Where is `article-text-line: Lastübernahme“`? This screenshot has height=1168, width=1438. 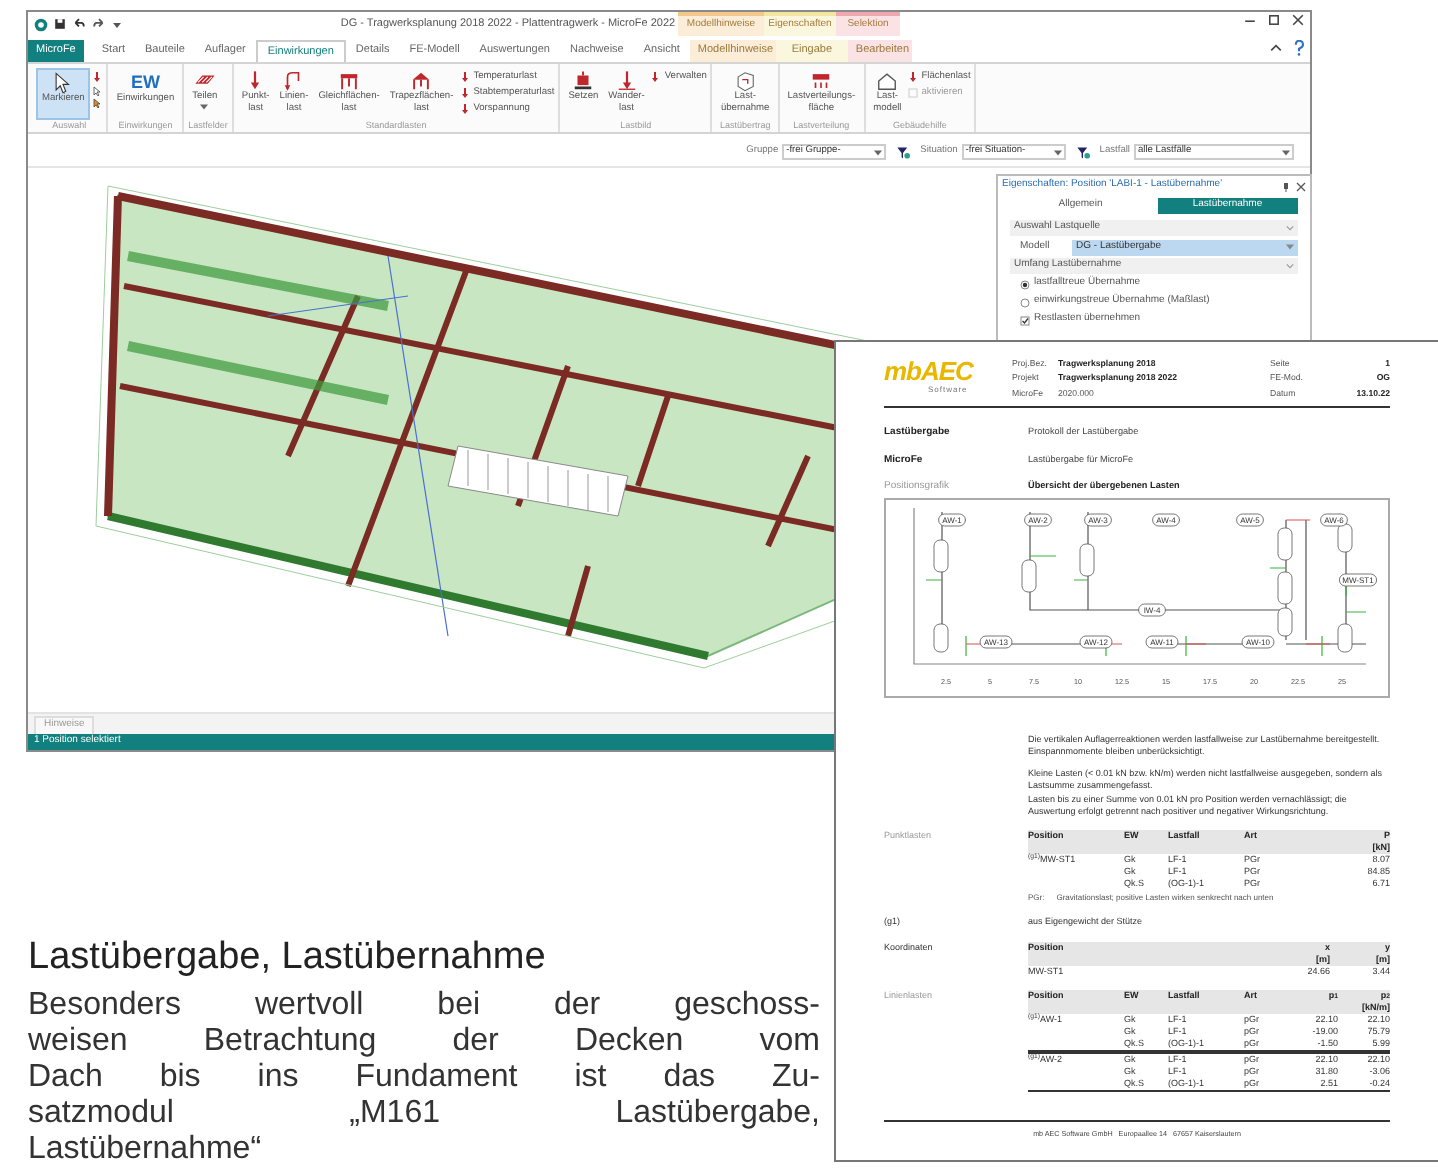 article-text-line: Lastübernahme“ is located at coordinates (146, 1150).